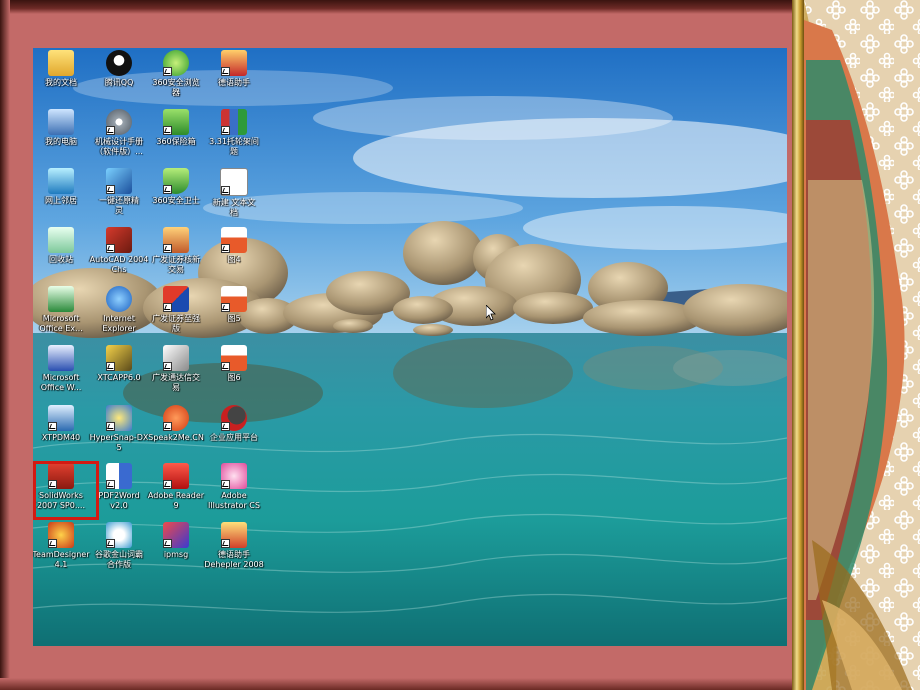  Describe the element at coordinates (856, 345) in the screenshot. I see `decorative-floral-panel` at that location.